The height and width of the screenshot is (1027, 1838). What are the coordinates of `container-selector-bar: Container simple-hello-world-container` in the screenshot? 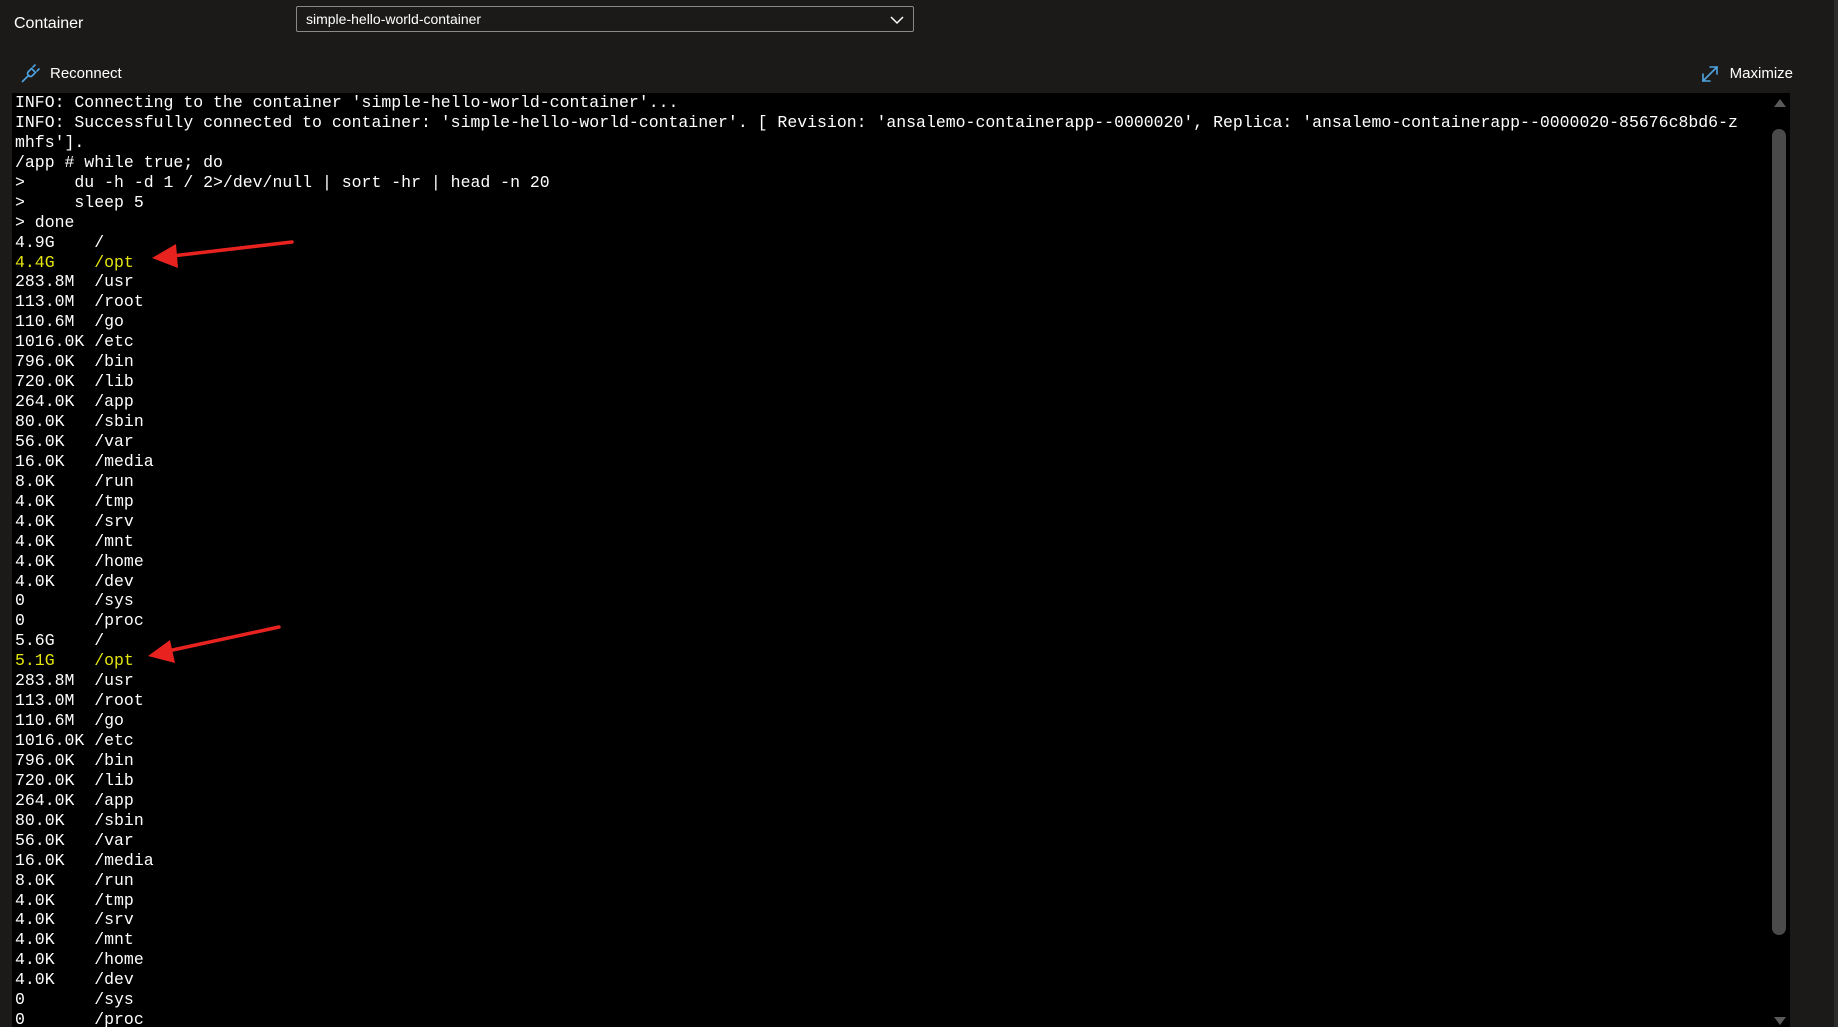 It's located at (919, 28).